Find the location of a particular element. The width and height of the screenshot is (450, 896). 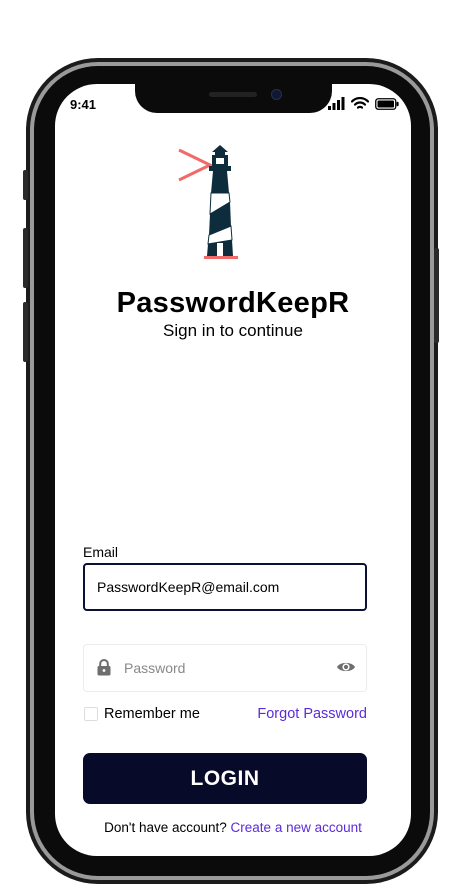

lighthouse-logo-icon is located at coordinates (208, 202).